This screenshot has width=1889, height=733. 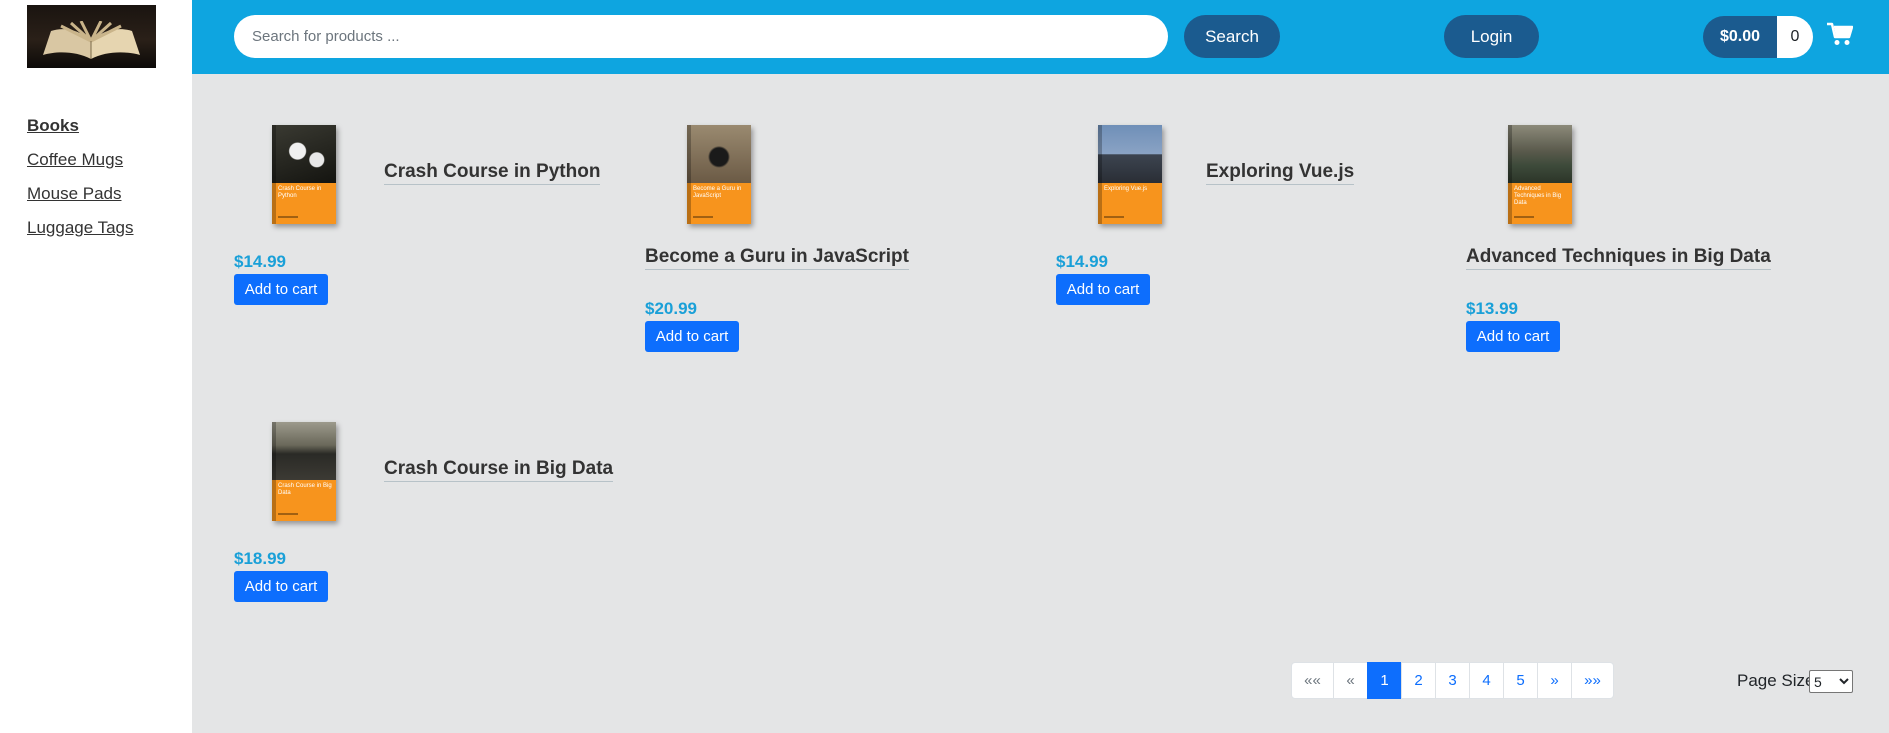 What do you see at coordinates (1130, 174) in the screenshot?
I see `book-cover-image: Exploring Vue.js` at bounding box center [1130, 174].